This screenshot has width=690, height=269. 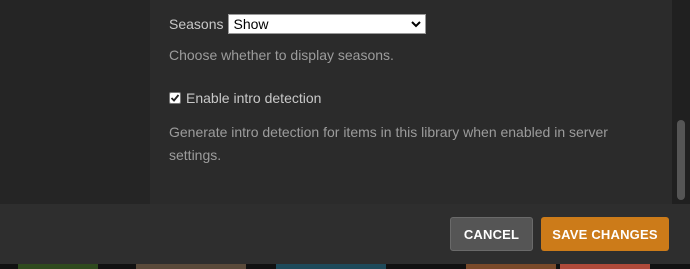 I want to click on save-changes-button: SAVE CHANGES, so click(x=605, y=234).